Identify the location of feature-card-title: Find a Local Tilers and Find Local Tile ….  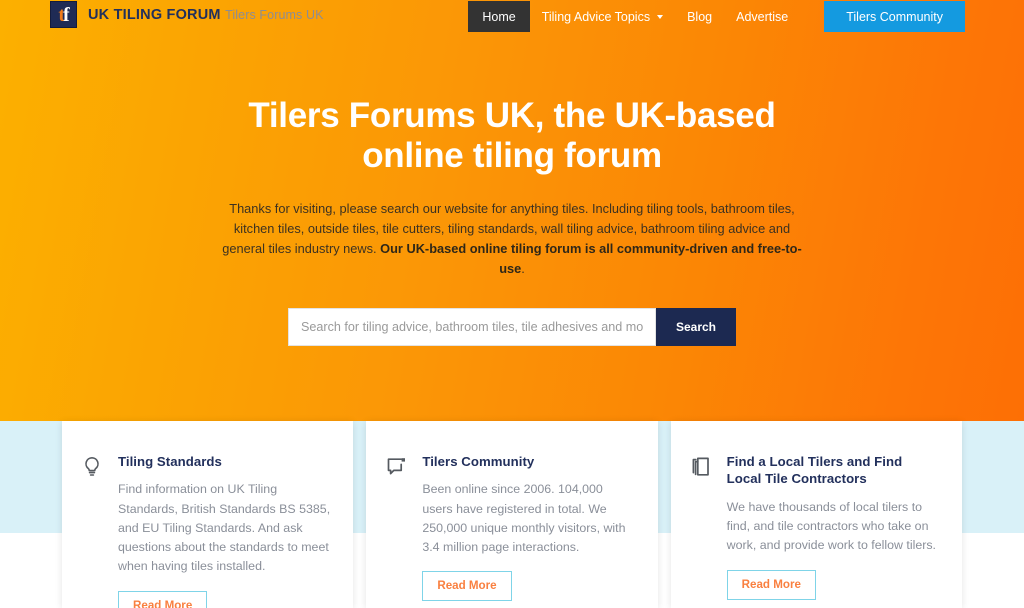
(814, 470).